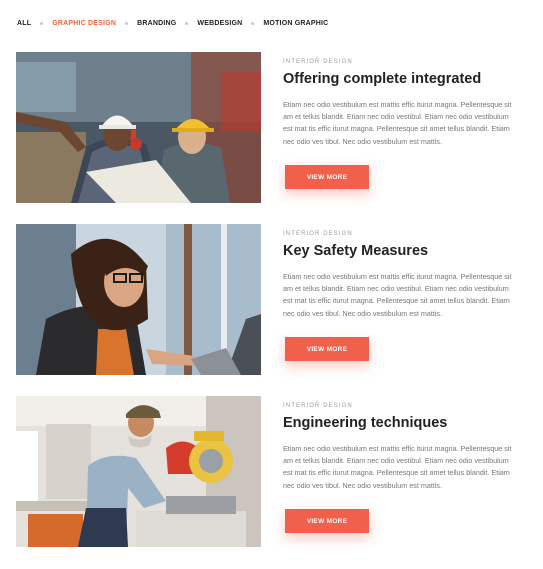 The image size is (543, 569). Describe the element at coordinates (295, 23) in the screenshot. I see `filter-motion-graphic: MOTION GRAPHIC` at that location.